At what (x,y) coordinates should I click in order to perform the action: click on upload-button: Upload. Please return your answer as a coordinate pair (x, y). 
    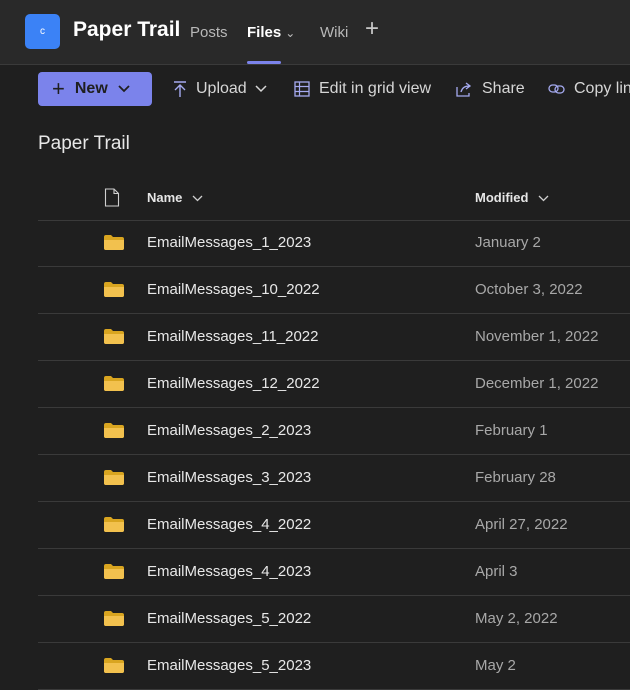
    Looking at the image, I should click on (220, 89).